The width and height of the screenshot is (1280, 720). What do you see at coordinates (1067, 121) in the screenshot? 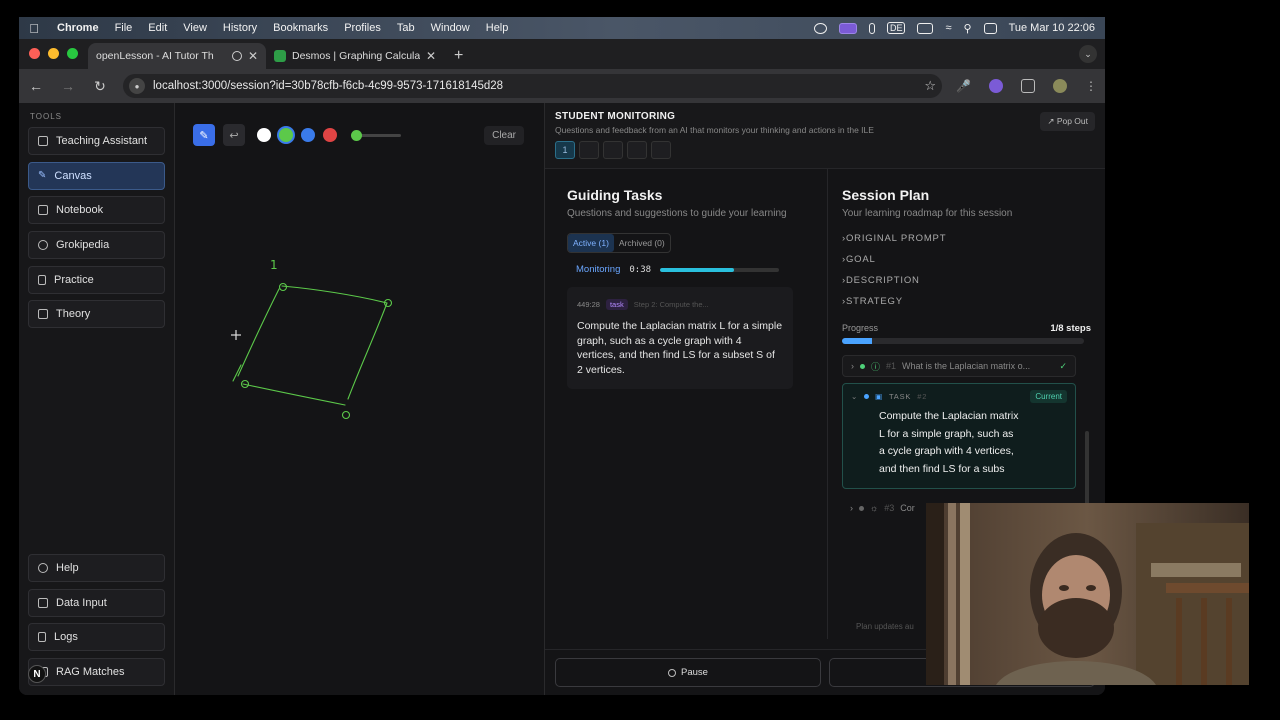
I see `pop-out-button: ↗ Pop Out` at bounding box center [1067, 121].